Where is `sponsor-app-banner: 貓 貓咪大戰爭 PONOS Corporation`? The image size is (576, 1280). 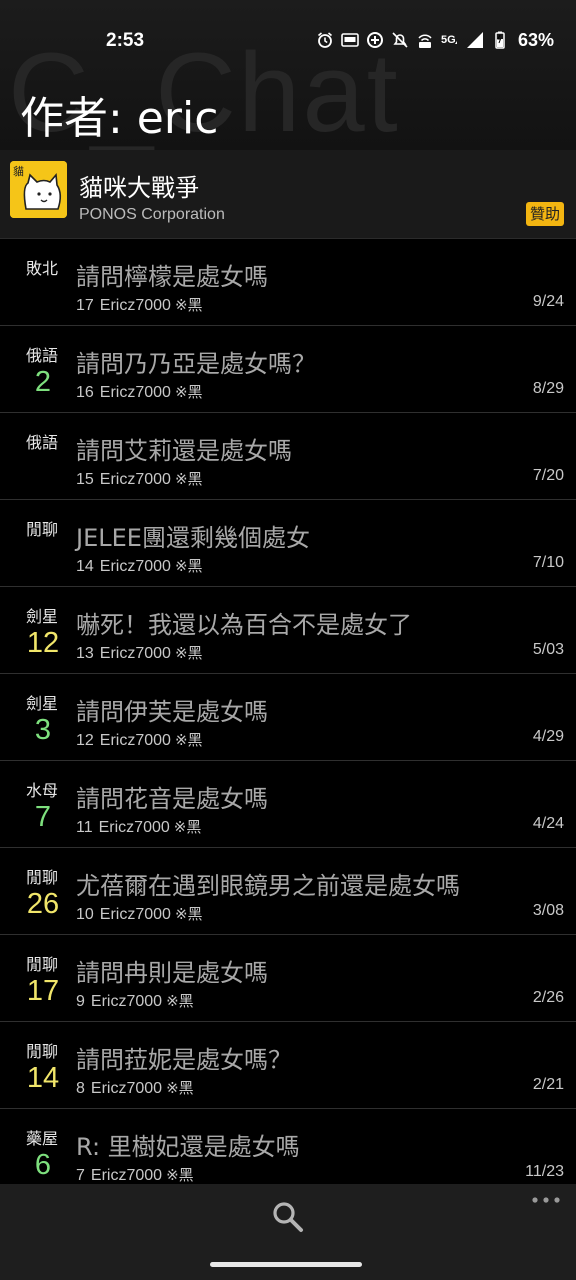 sponsor-app-banner: 貓 貓咪大戰爭 PONOS Corporation is located at coordinates (288, 194).